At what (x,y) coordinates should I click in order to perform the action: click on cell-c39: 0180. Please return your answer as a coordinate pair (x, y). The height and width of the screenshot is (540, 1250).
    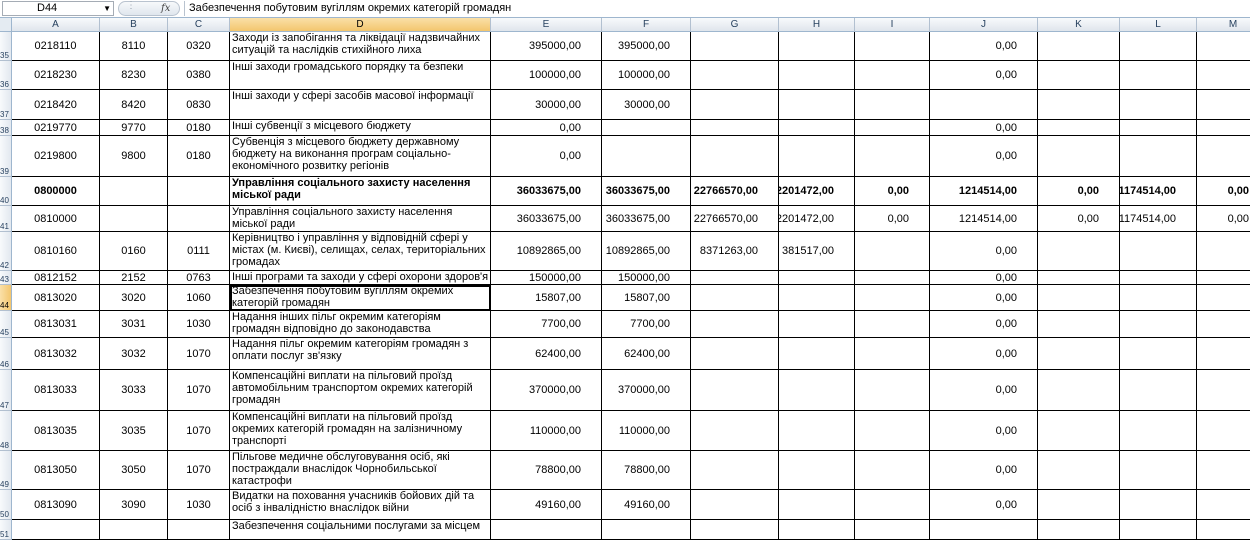
    Looking at the image, I should click on (199, 156).